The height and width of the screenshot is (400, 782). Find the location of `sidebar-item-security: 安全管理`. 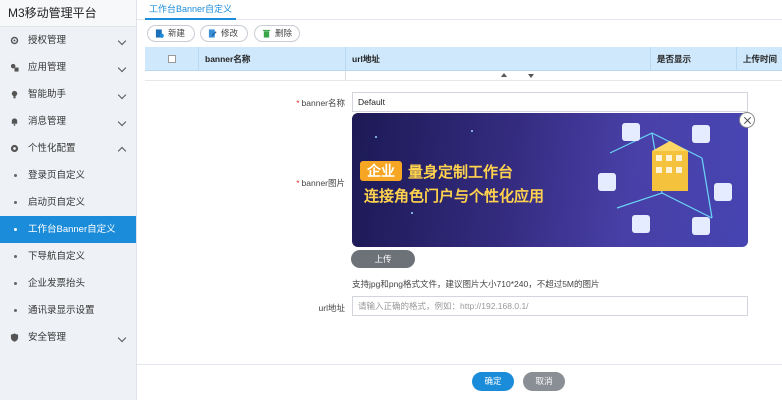

sidebar-item-security: 安全管理 is located at coordinates (68, 337).